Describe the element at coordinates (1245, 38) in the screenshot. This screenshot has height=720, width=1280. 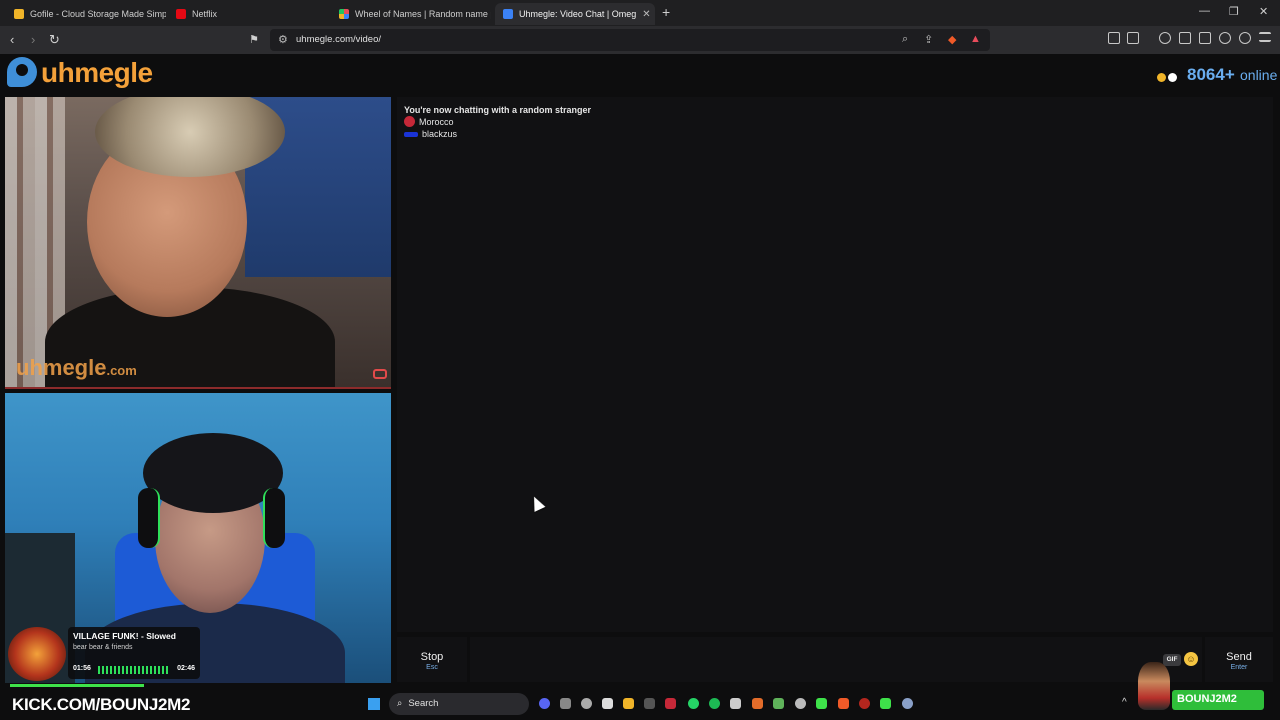
I see `vpn-icon` at that location.